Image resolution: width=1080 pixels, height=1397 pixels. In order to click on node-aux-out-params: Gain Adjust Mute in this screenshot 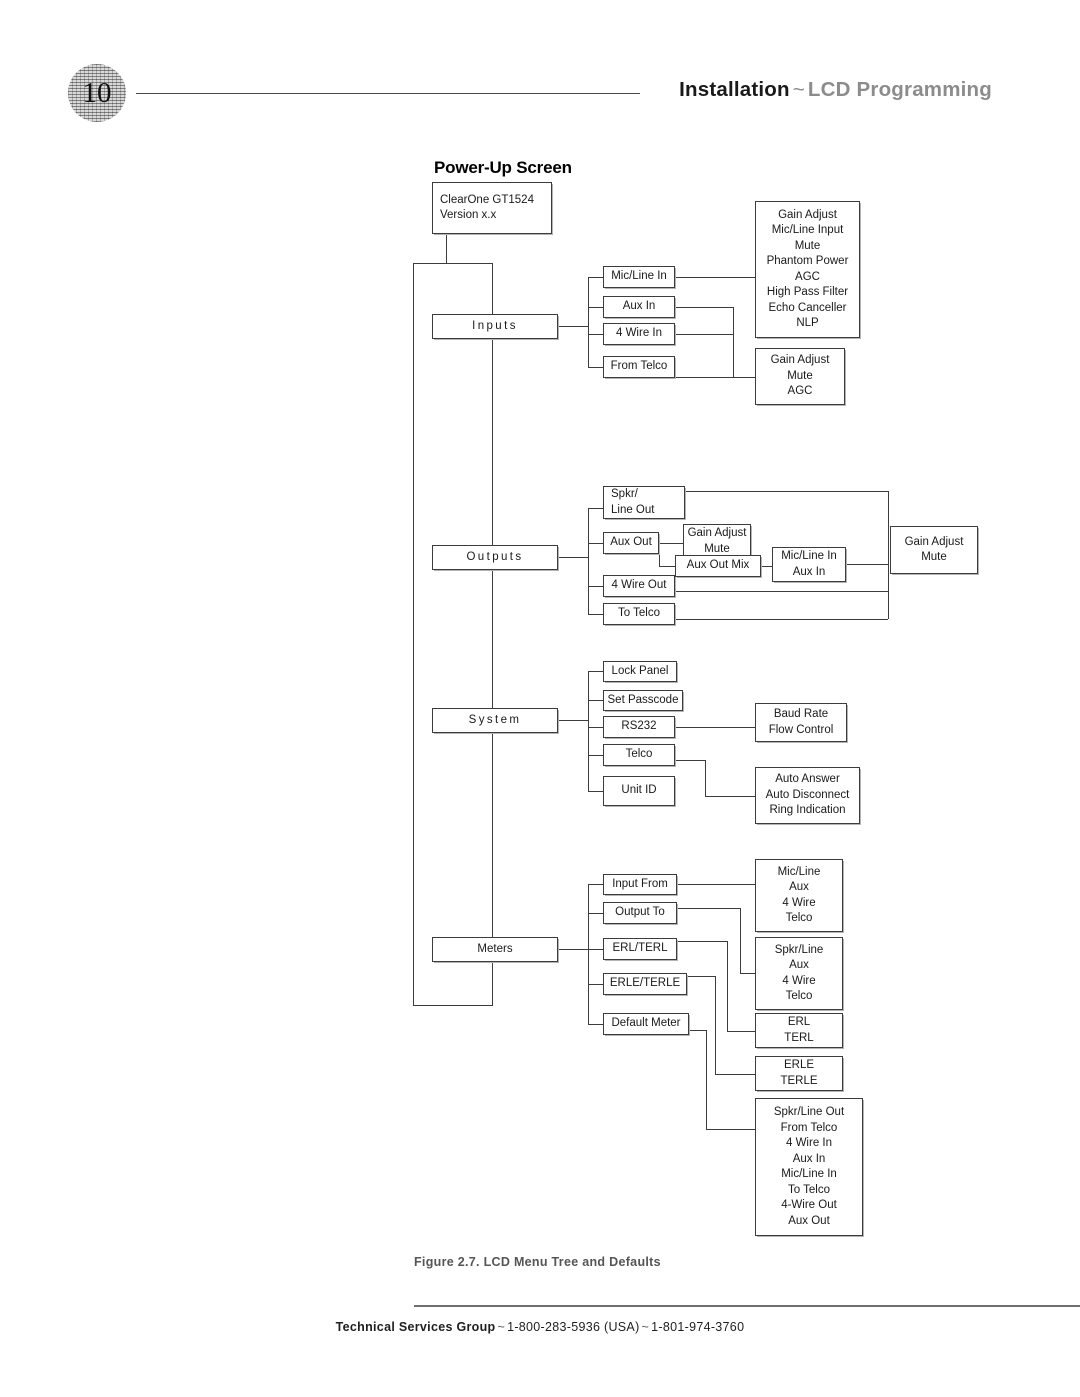, I will do `click(717, 541)`.